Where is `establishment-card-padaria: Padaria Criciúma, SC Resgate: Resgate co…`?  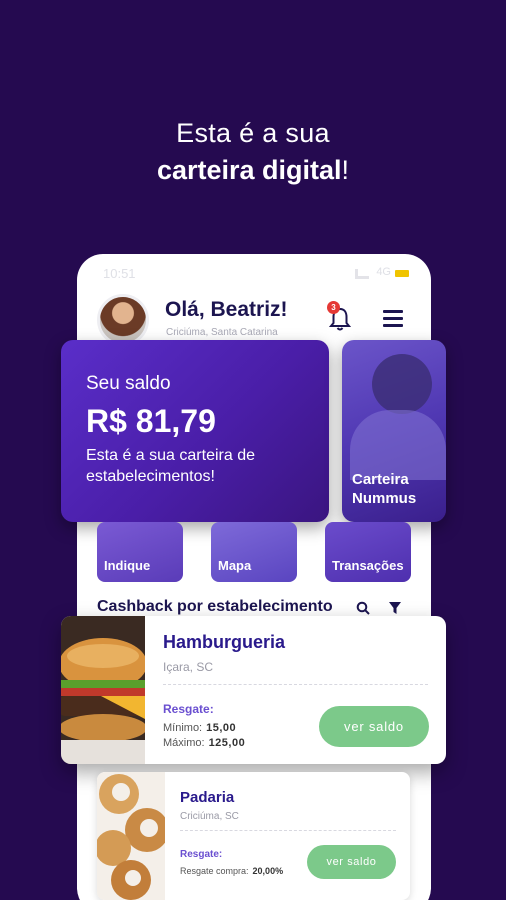 establishment-card-padaria: Padaria Criciúma, SC Resgate: Resgate co… is located at coordinates (253, 836).